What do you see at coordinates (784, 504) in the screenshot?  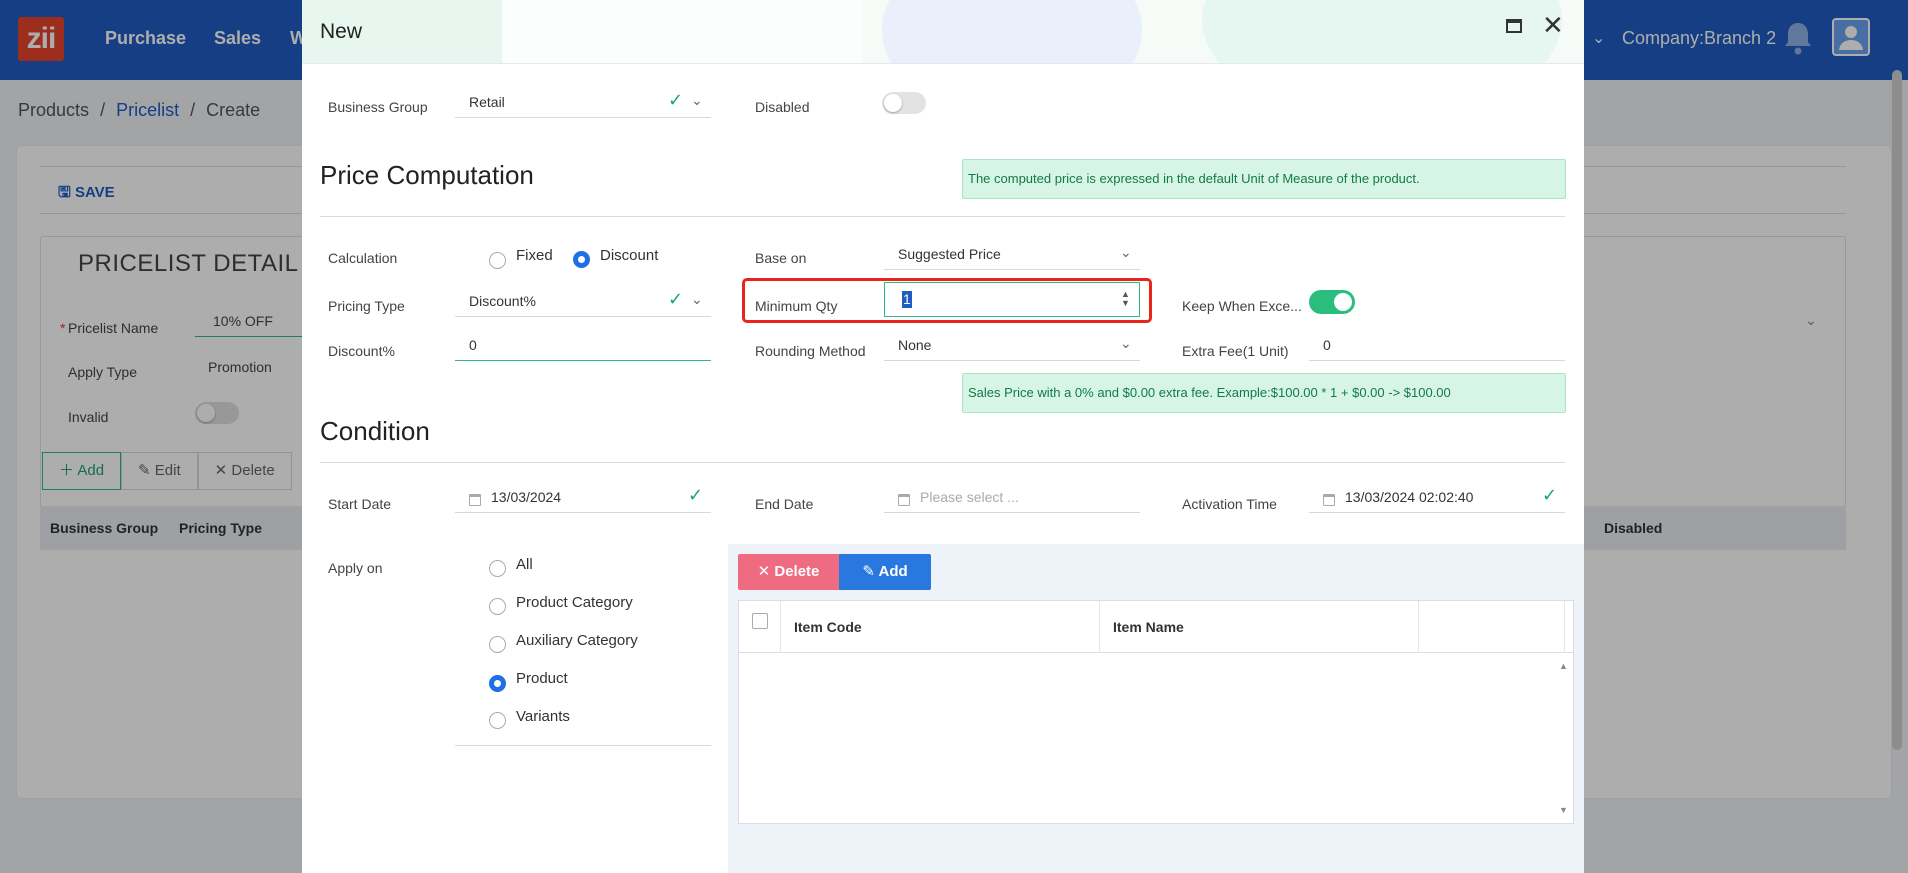 I see `end-date-label: End Date` at bounding box center [784, 504].